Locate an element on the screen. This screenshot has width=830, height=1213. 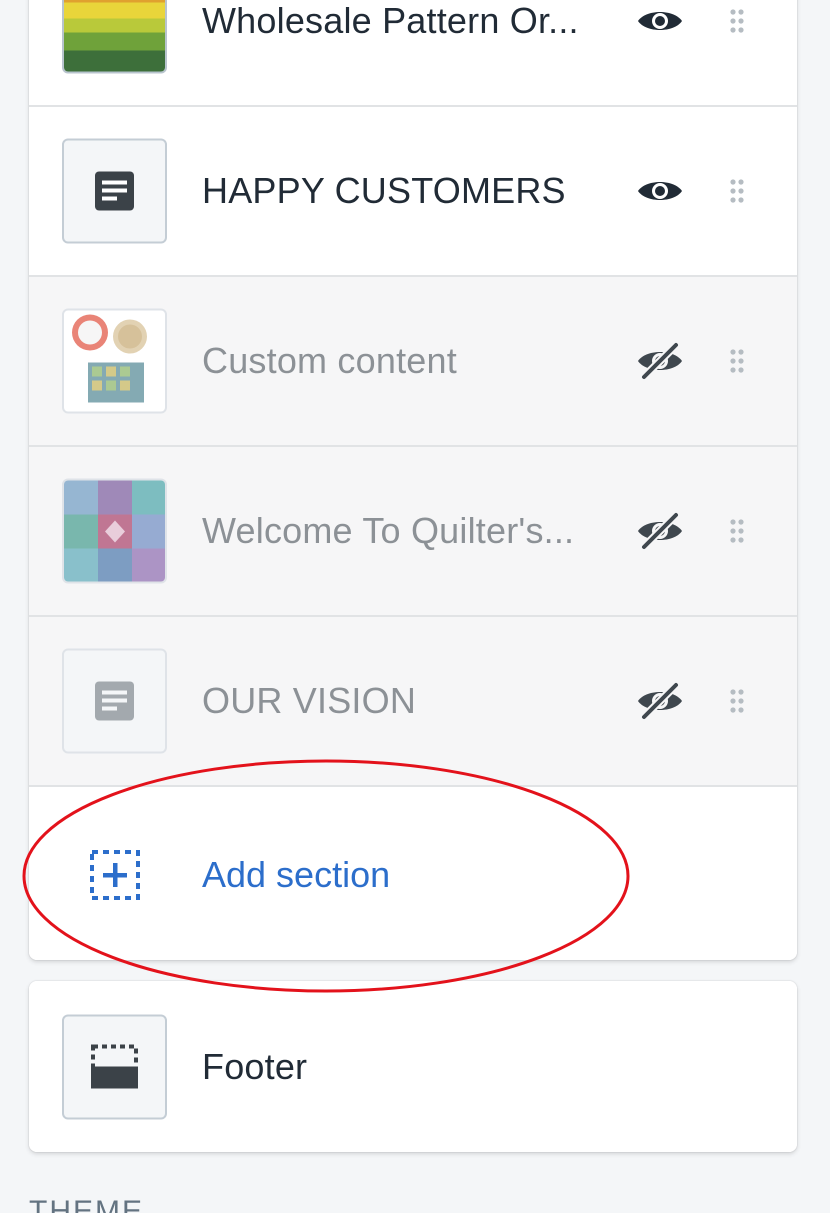
section-row-our-vision: OUR VISION is located at coordinates (413, 702).